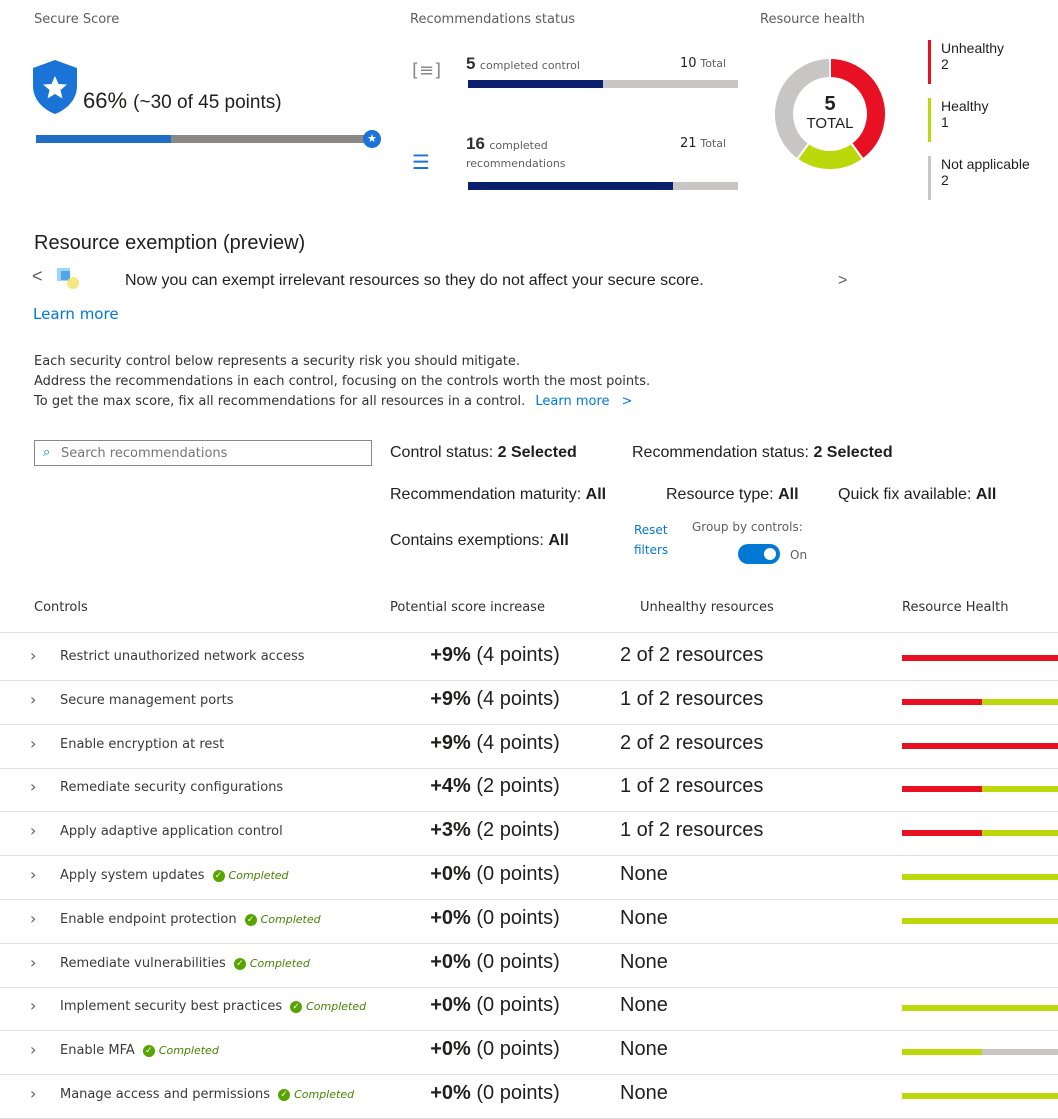 This screenshot has height=1119, width=1058. What do you see at coordinates (979, 178) in the screenshot?
I see `legend-item: Not applicable 2` at bounding box center [979, 178].